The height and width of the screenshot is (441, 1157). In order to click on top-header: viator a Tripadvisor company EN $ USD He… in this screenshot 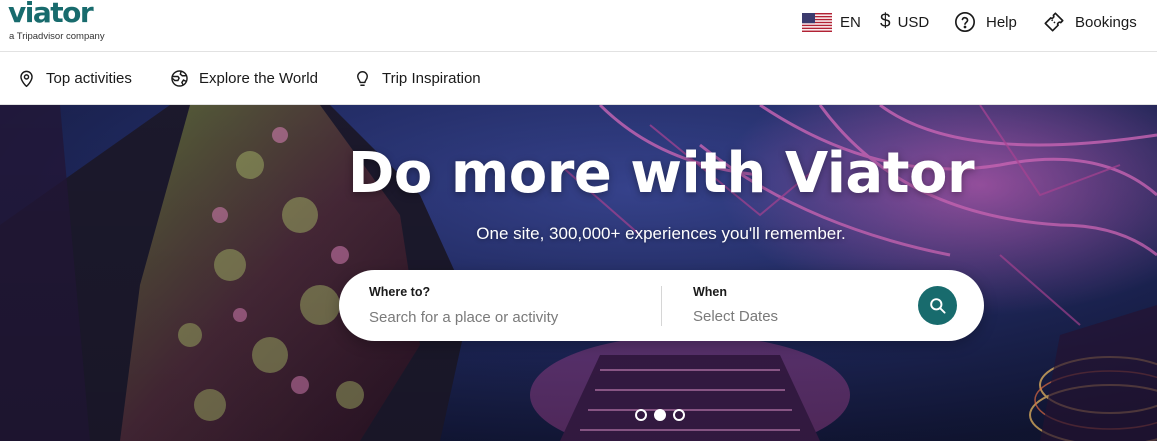, I will do `click(578, 26)`.